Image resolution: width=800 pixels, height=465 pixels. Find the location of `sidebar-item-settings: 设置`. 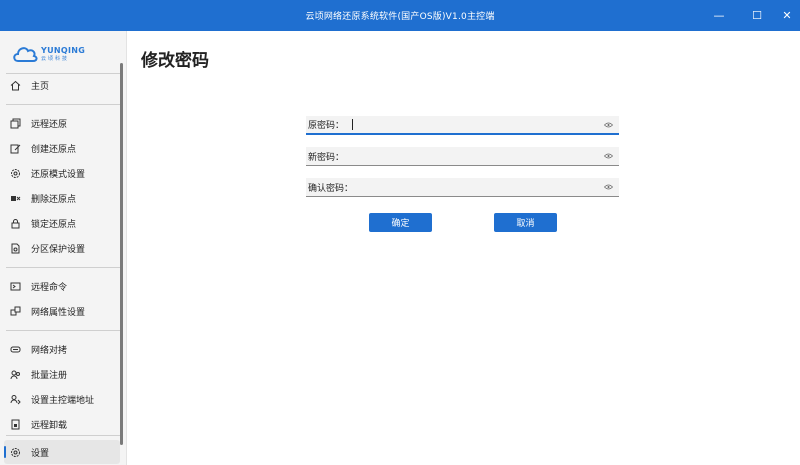

sidebar-item-settings: 设置 is located at coordinates (62, 452).